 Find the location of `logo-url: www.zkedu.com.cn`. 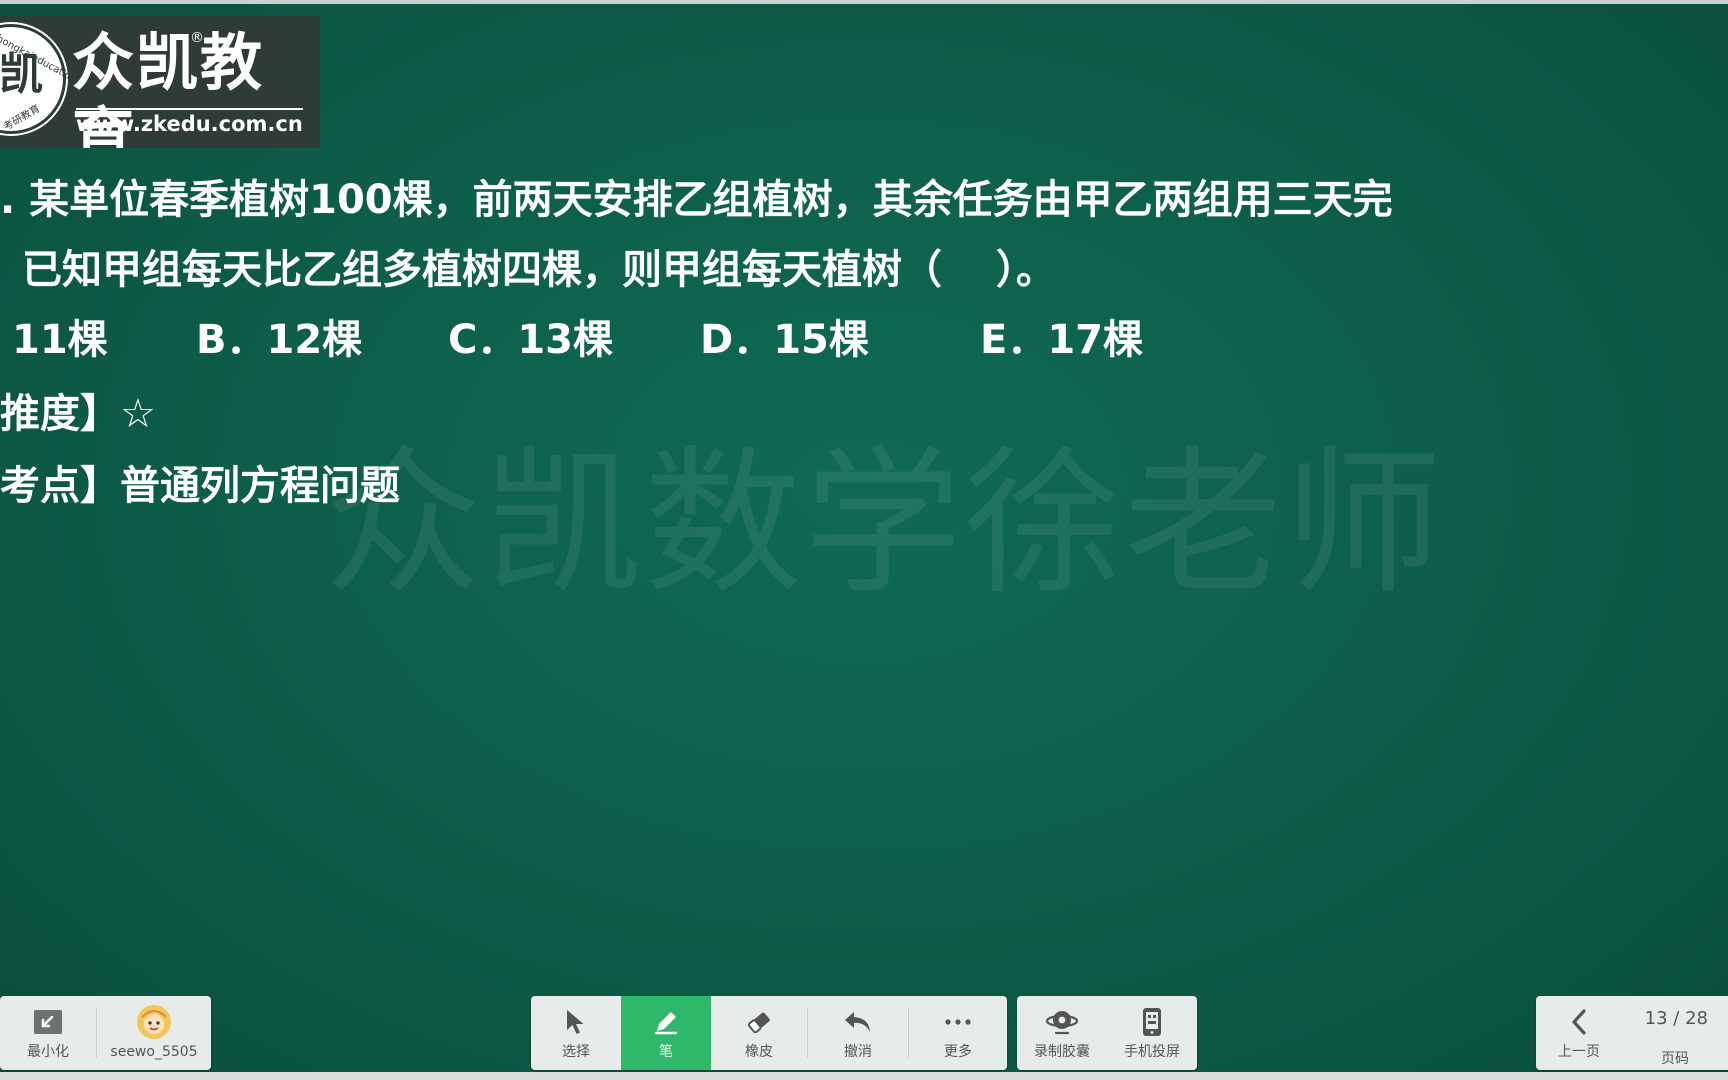

logo-url: www.zkedu.com.cn is located at coordinates (189, 122).